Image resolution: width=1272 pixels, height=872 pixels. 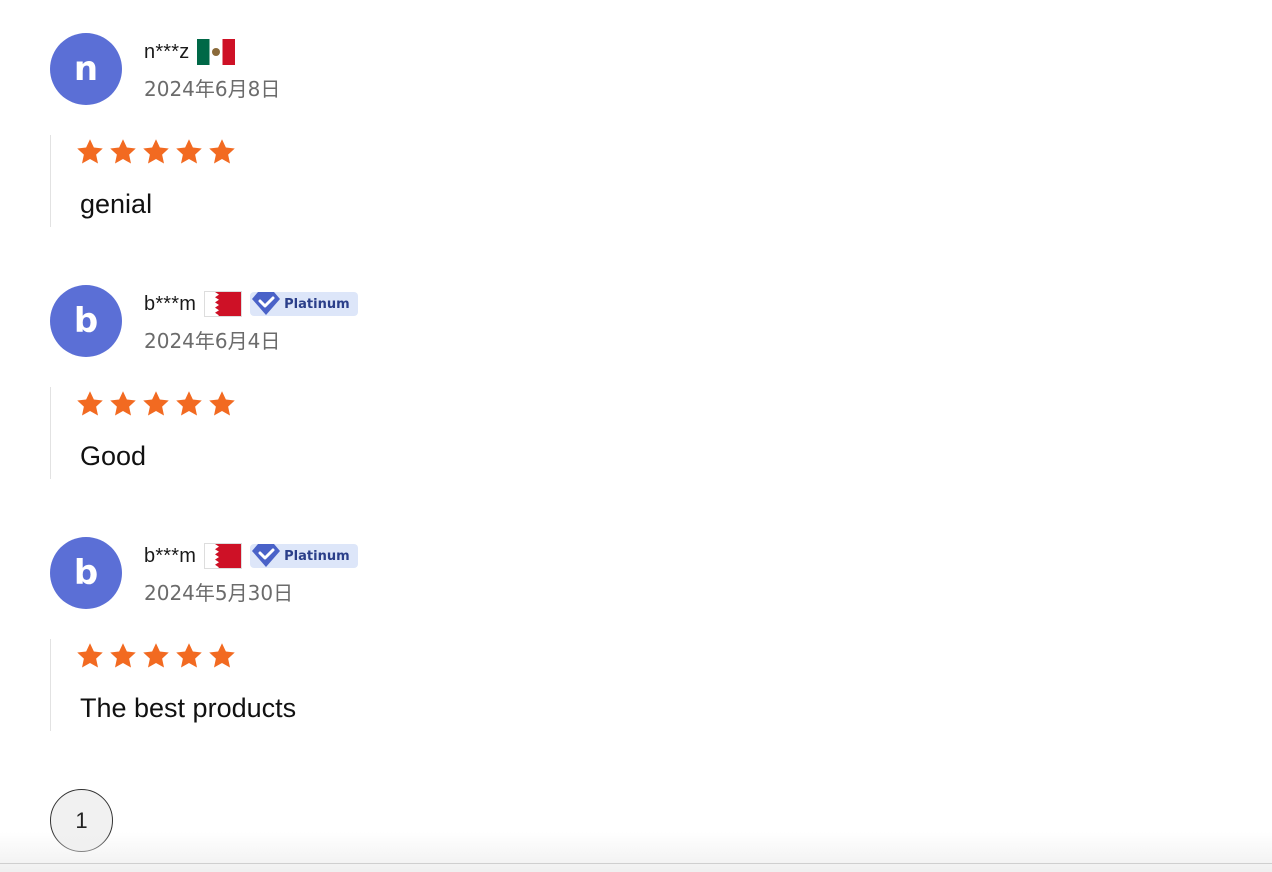 What do you see at coordinates (400, 433) in the screenshot?
I see `review-body: Good` at bounding box center [400, 433].